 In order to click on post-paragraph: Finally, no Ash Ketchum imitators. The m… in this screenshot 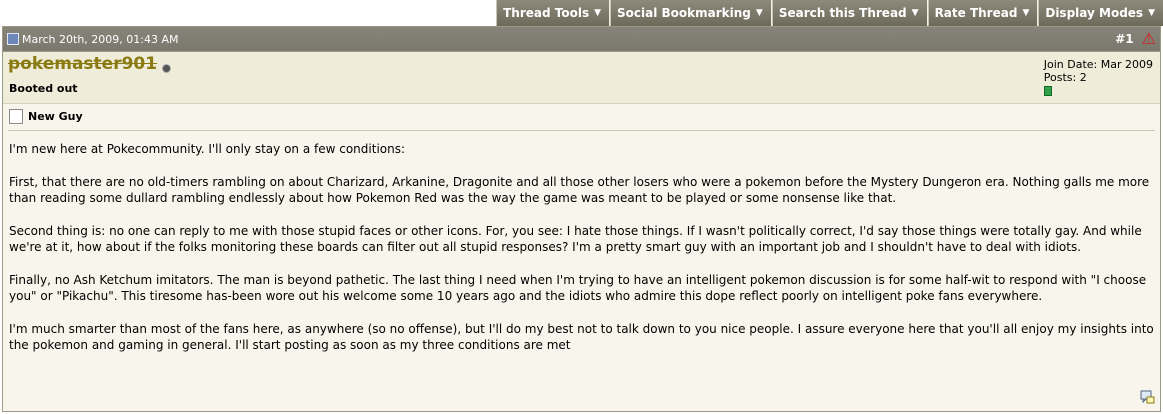, I will do `click(578, 288)`.